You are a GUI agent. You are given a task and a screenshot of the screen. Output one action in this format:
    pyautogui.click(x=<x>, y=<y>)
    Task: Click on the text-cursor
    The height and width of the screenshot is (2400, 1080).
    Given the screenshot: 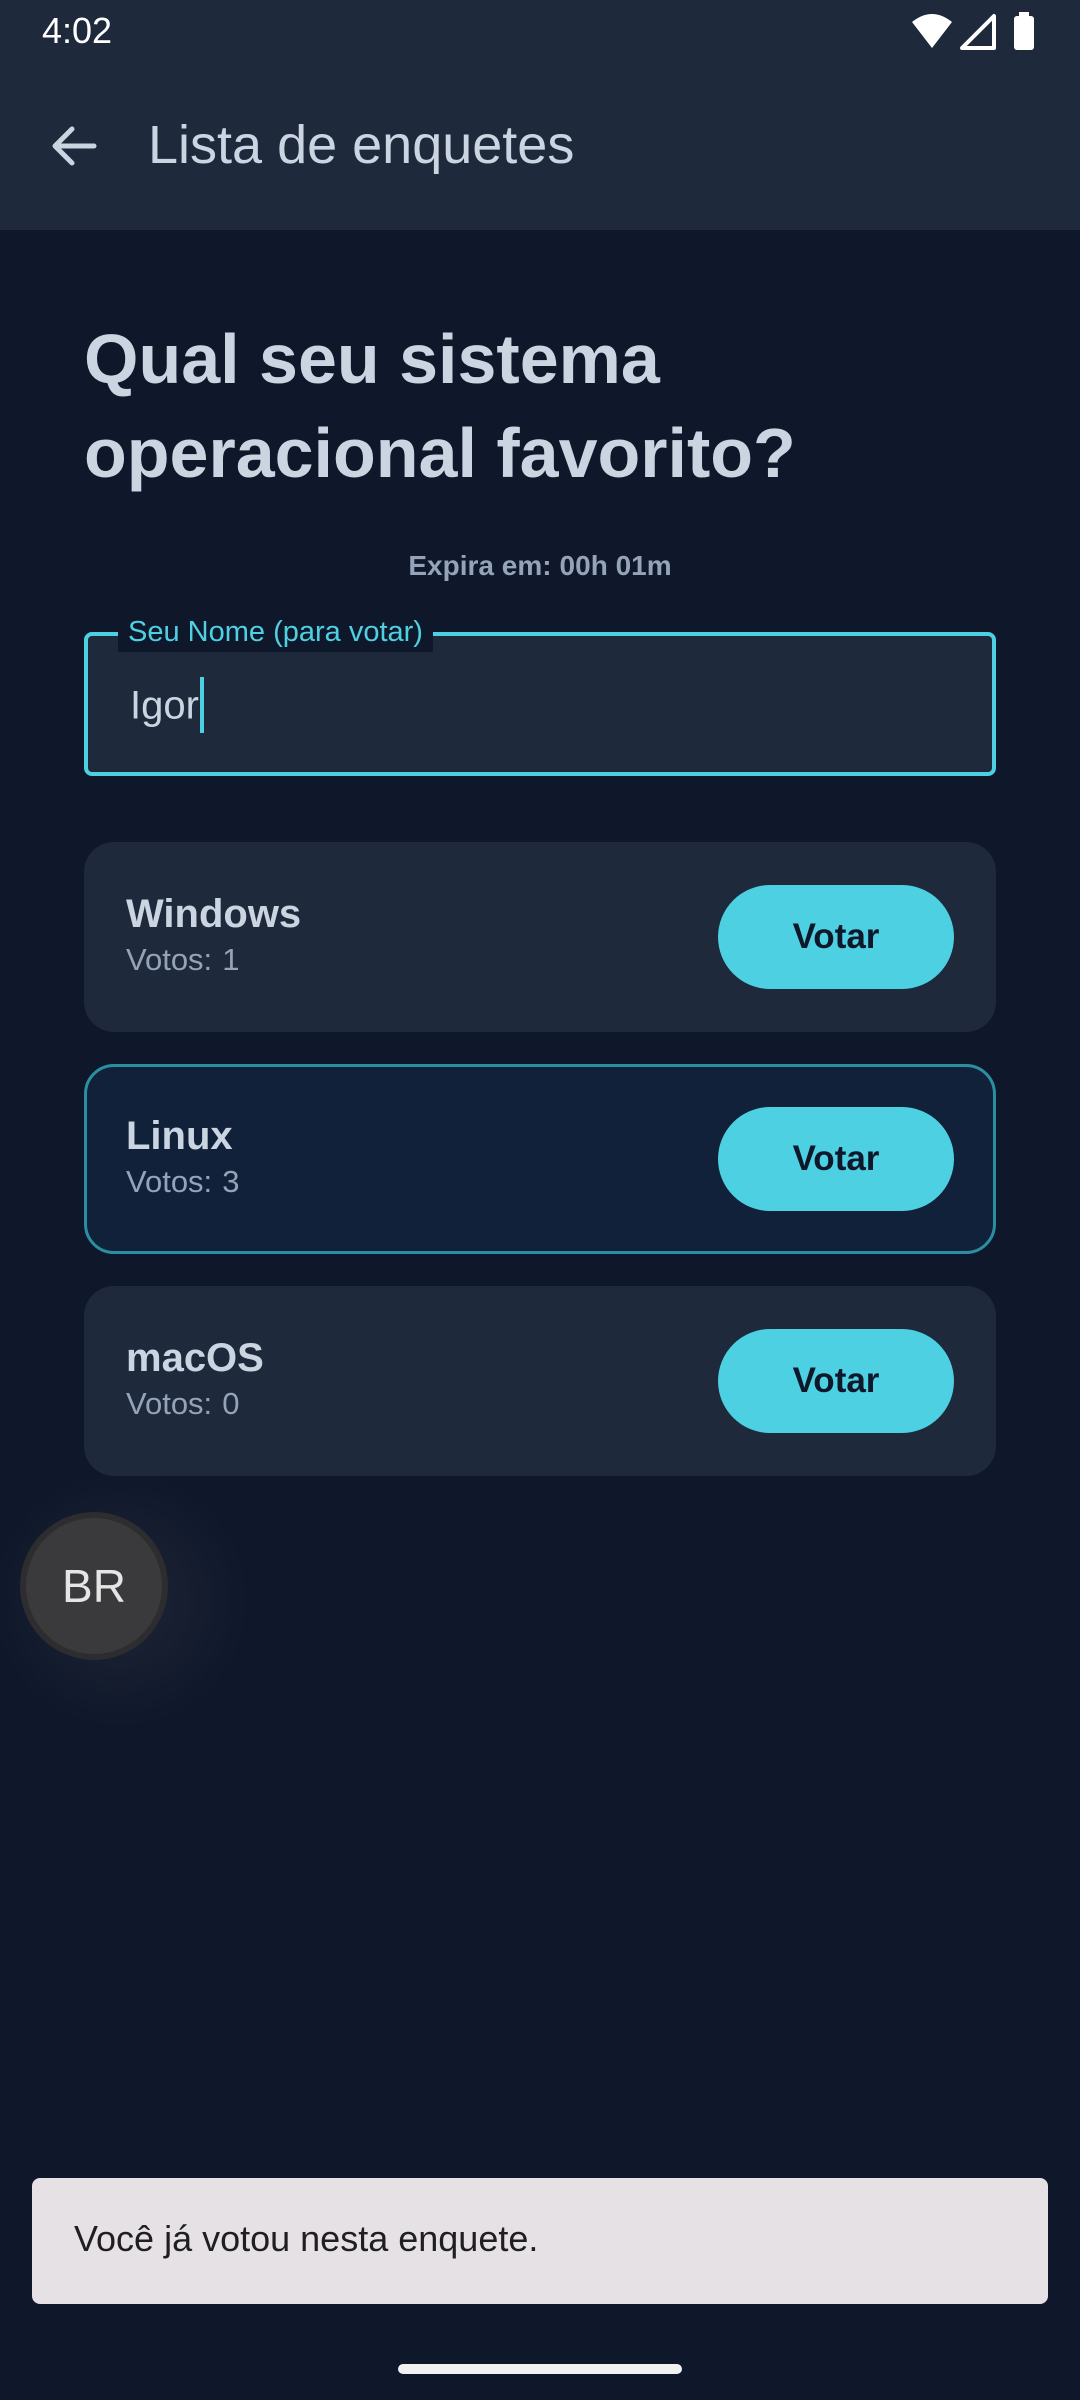 What is the action you would take?
    pyautogui.click(x=201, y=705)
    